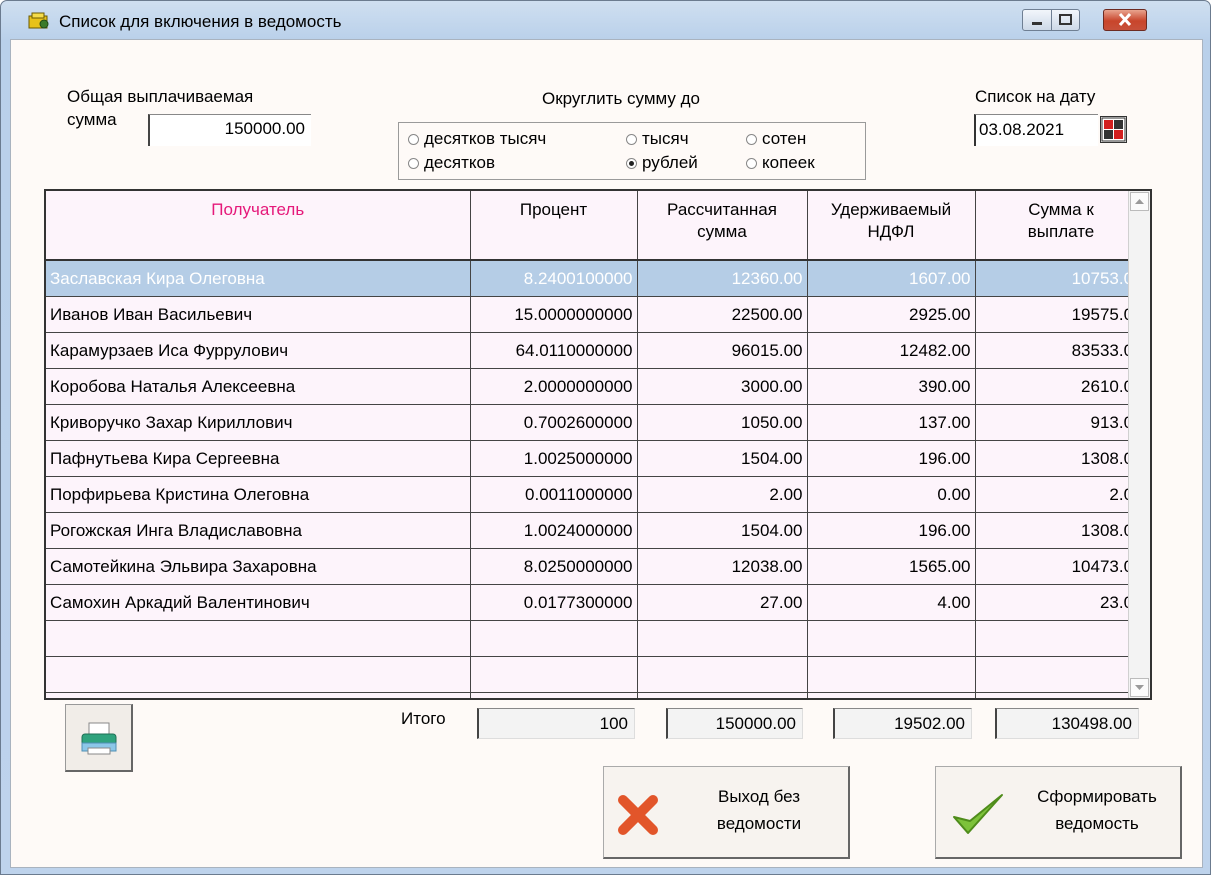 This screenshot has height=877, width=1213. I want to click on scroll-down-button, so click(1139, 687).